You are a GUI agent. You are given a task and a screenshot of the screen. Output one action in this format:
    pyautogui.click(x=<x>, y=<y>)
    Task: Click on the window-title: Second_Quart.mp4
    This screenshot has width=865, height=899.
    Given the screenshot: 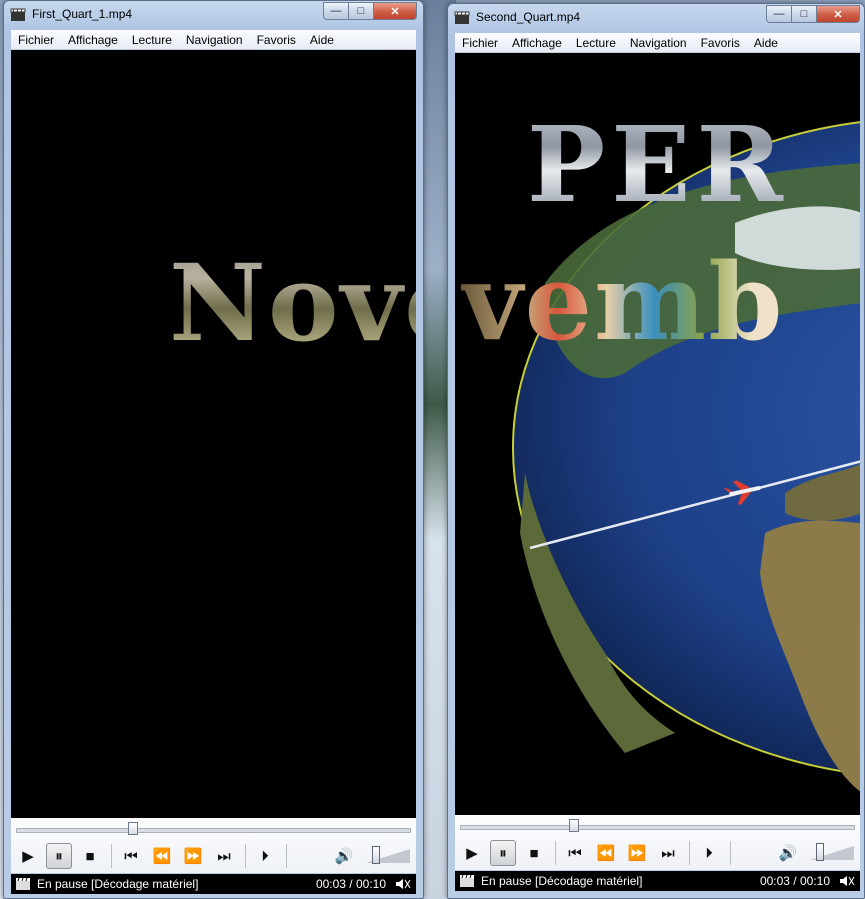 What is the action you would take?
    pyautogui.click(x=528, y=17)
    